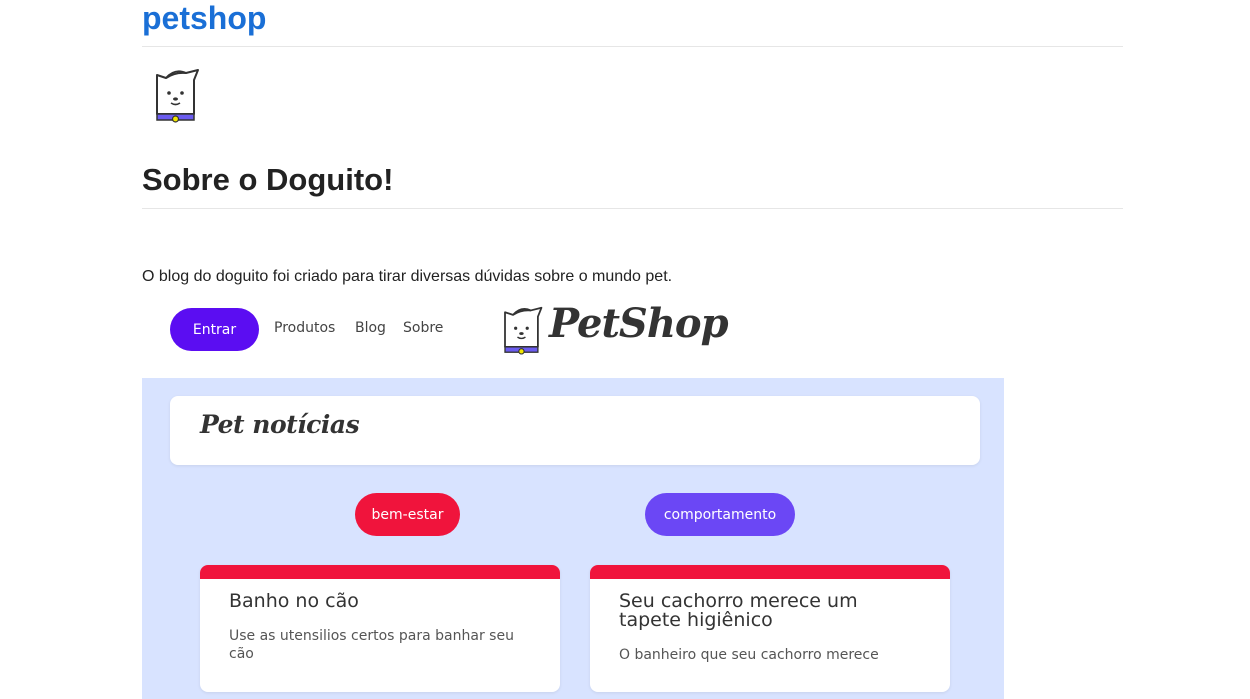  What do you see at coordinates (407, 514) in the screenshot?
I see `tag-bem-estar: bem-estar` at bounding box center [407, 514].